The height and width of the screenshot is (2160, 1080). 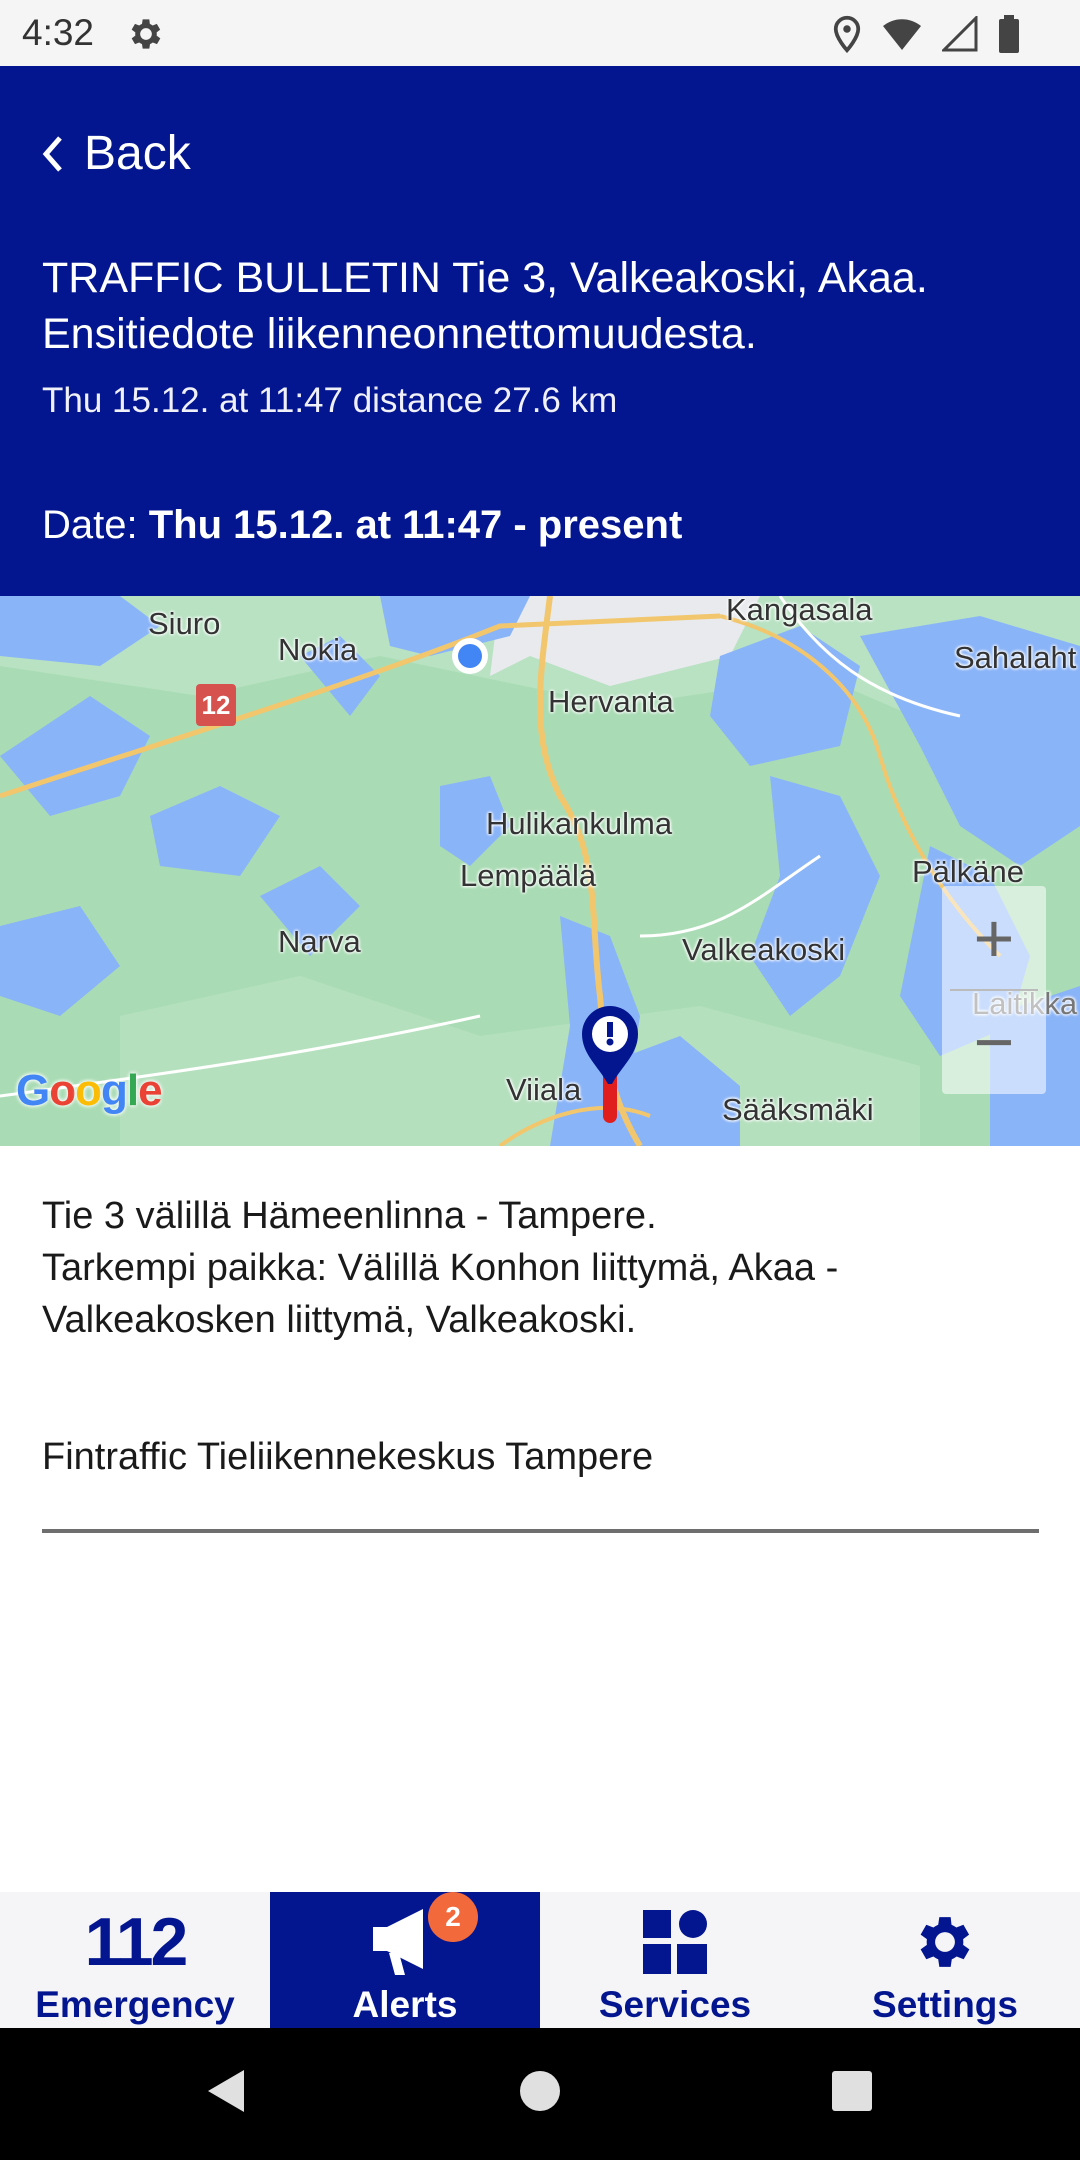 I want to click on map-label: Valkeakoski, so click(x=764, y=949).